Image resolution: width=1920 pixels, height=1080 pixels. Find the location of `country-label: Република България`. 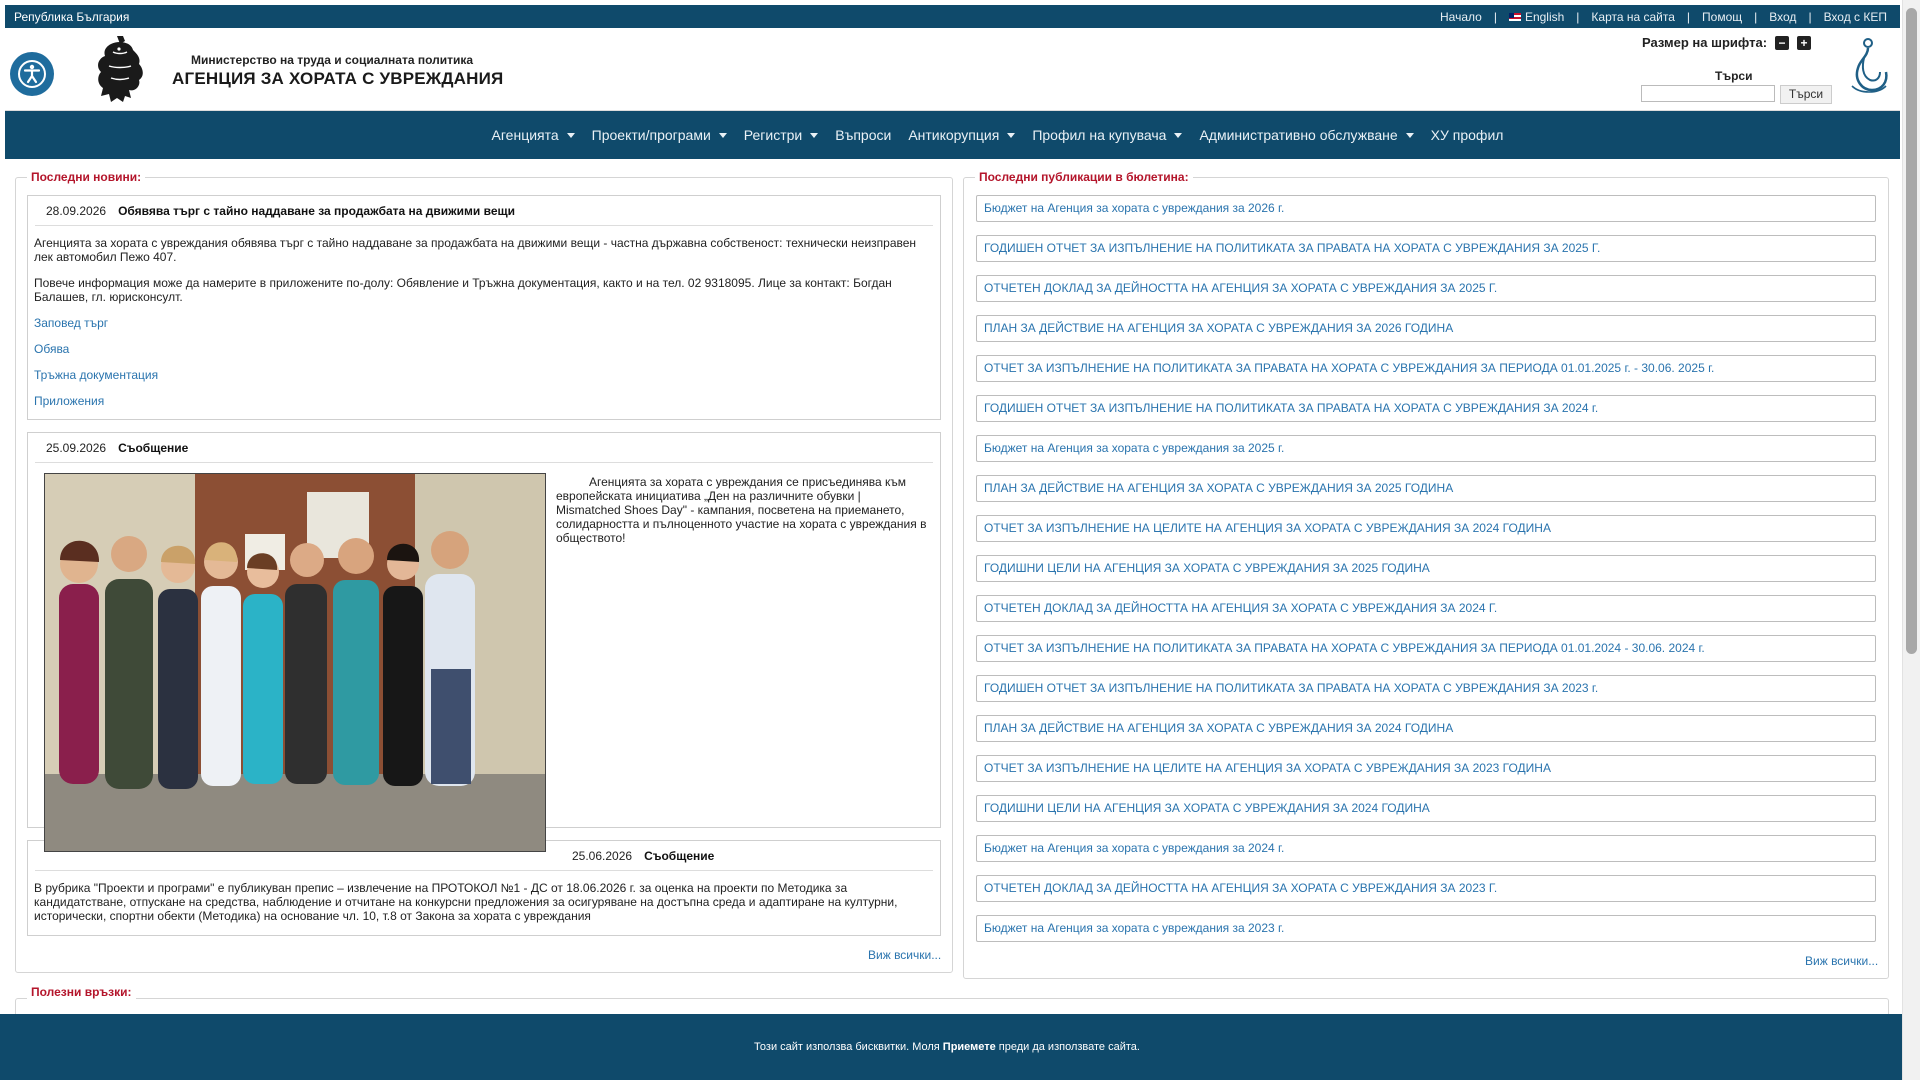

country-label: Република България is located at coordinates (72, 16).